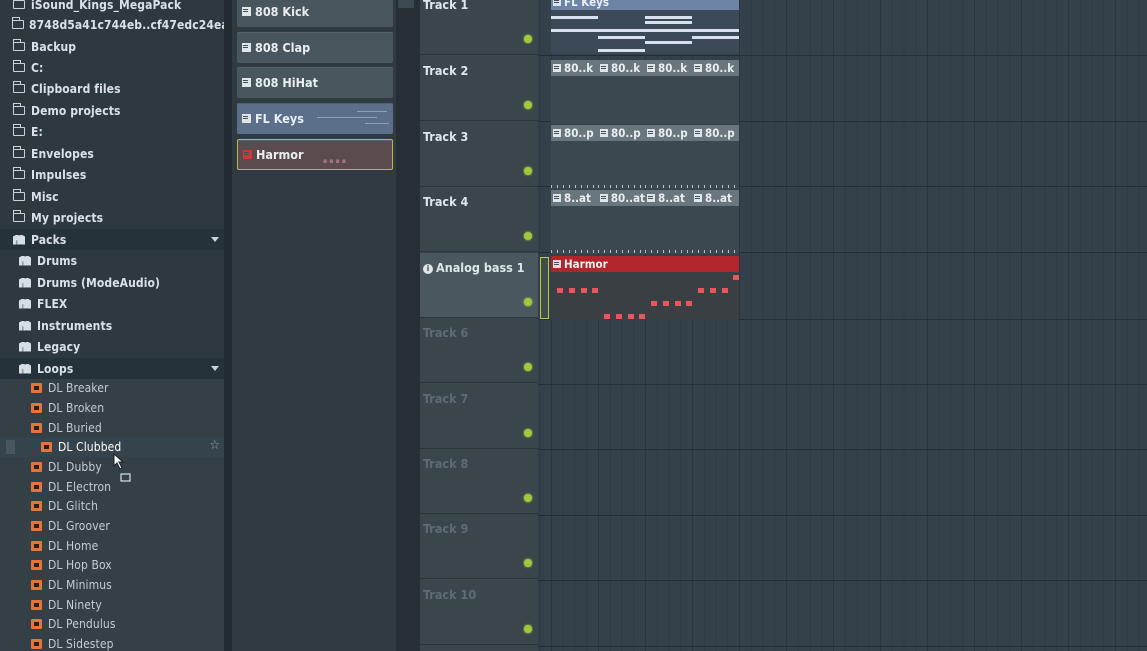 The height and width of the screenshot is (651, 1147). I want to click on folder-link-icon, so click(19, 46).